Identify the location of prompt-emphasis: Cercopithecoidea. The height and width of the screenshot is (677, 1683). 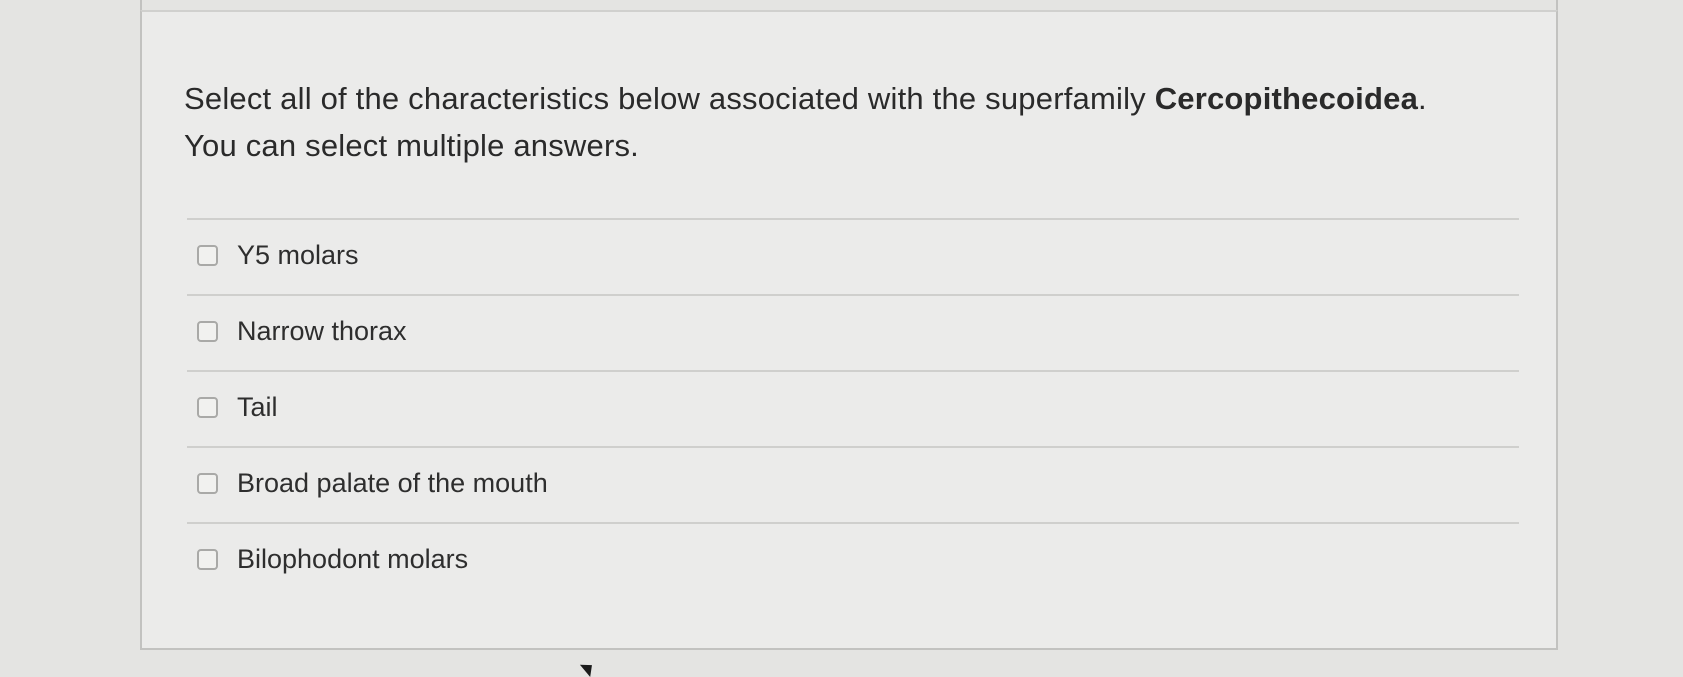
(1286, 98).